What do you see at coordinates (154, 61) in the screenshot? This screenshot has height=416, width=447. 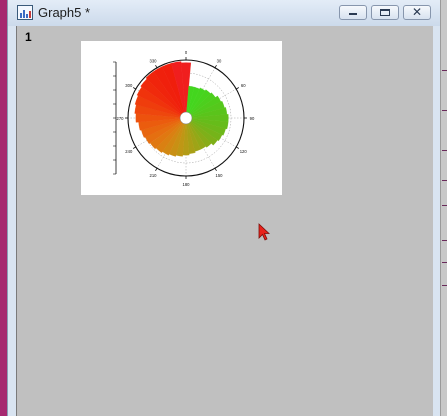 I see `angular-tick-label: 330` at bounding box center [154, 61].